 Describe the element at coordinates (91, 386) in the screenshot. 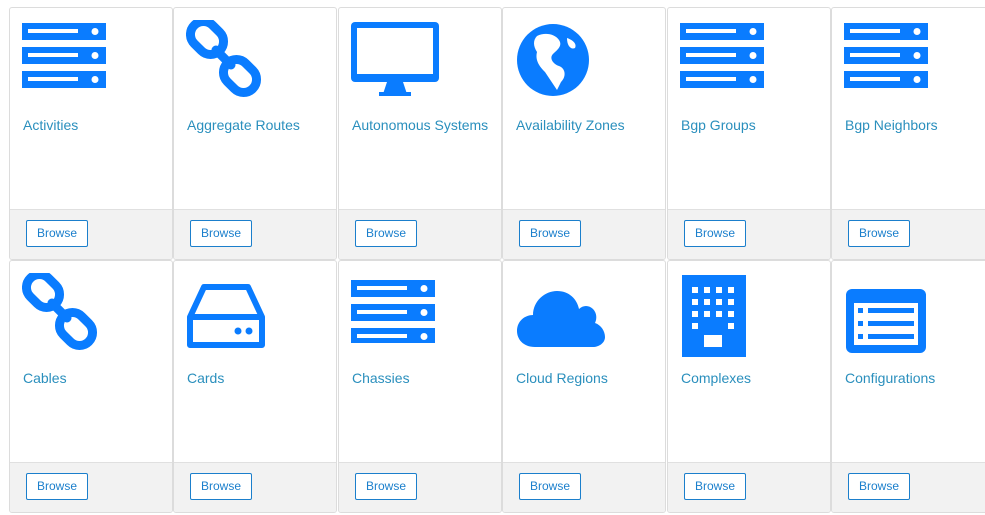

I see `card-cables: Cables Browse` at that location.